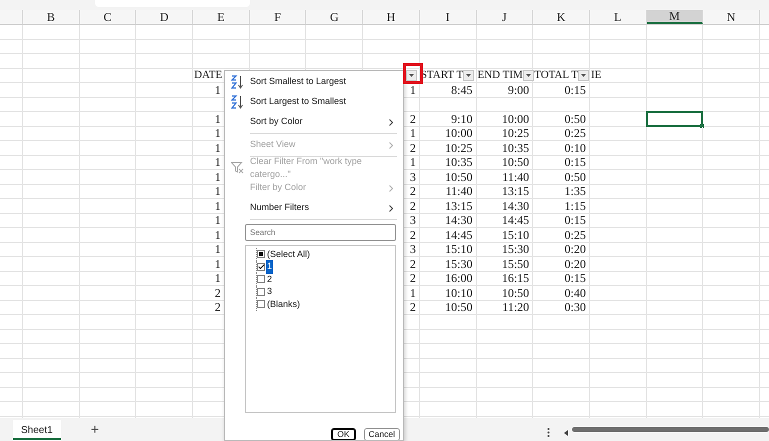 The image size is (769, 441). What do you see at coordinates (575, 191) in the screenshot?
I see `table-cell: 1:35` at bounding box center [575, 191].